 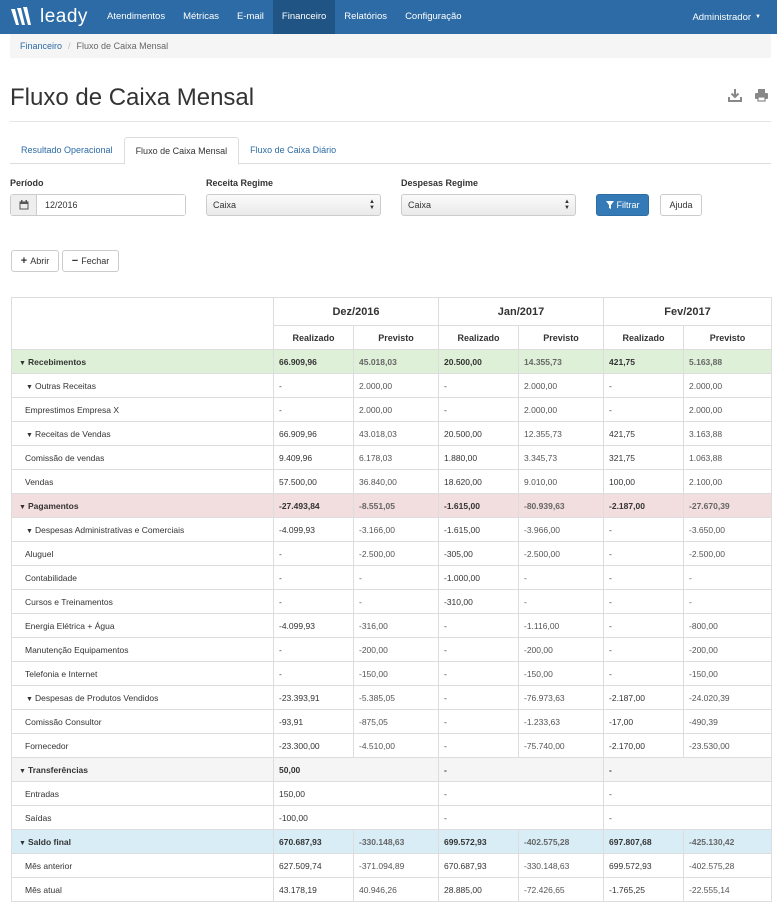 I want to click on nav-configuracao: Configuração, so click(x=433, y=17).